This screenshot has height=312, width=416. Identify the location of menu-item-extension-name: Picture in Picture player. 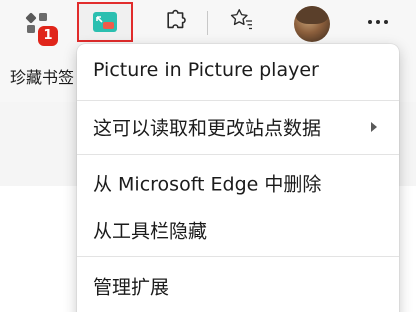
(238, 70).